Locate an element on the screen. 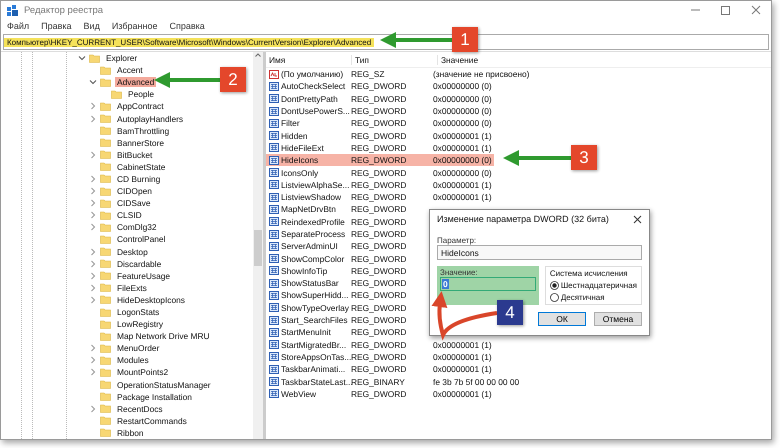 The height and width of the screenshot is (448, 780). menu-item: Избранное is located at coordinates (135, 26).